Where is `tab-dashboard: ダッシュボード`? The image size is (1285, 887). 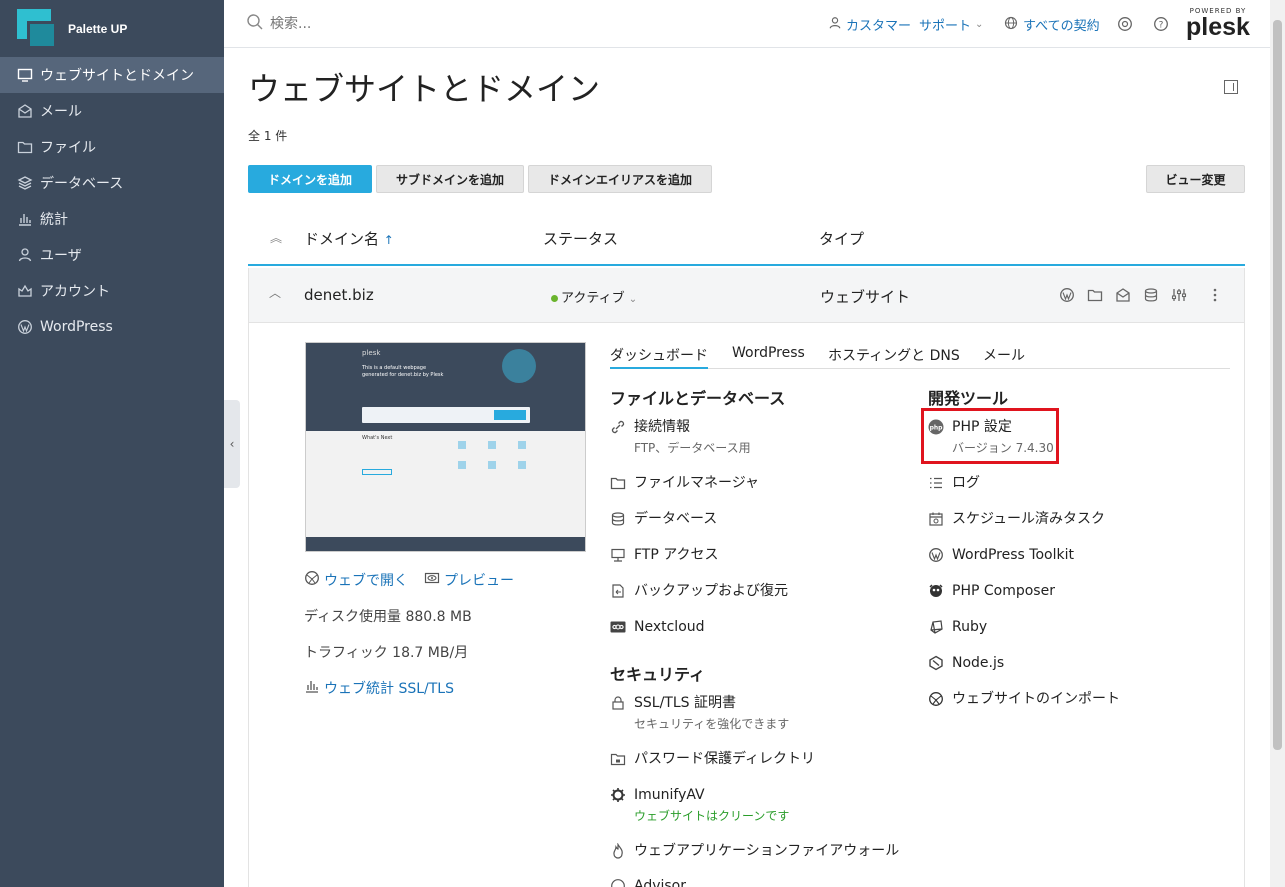
tab-dashboard: ダッシュボード is located at coordinates (659, 357).